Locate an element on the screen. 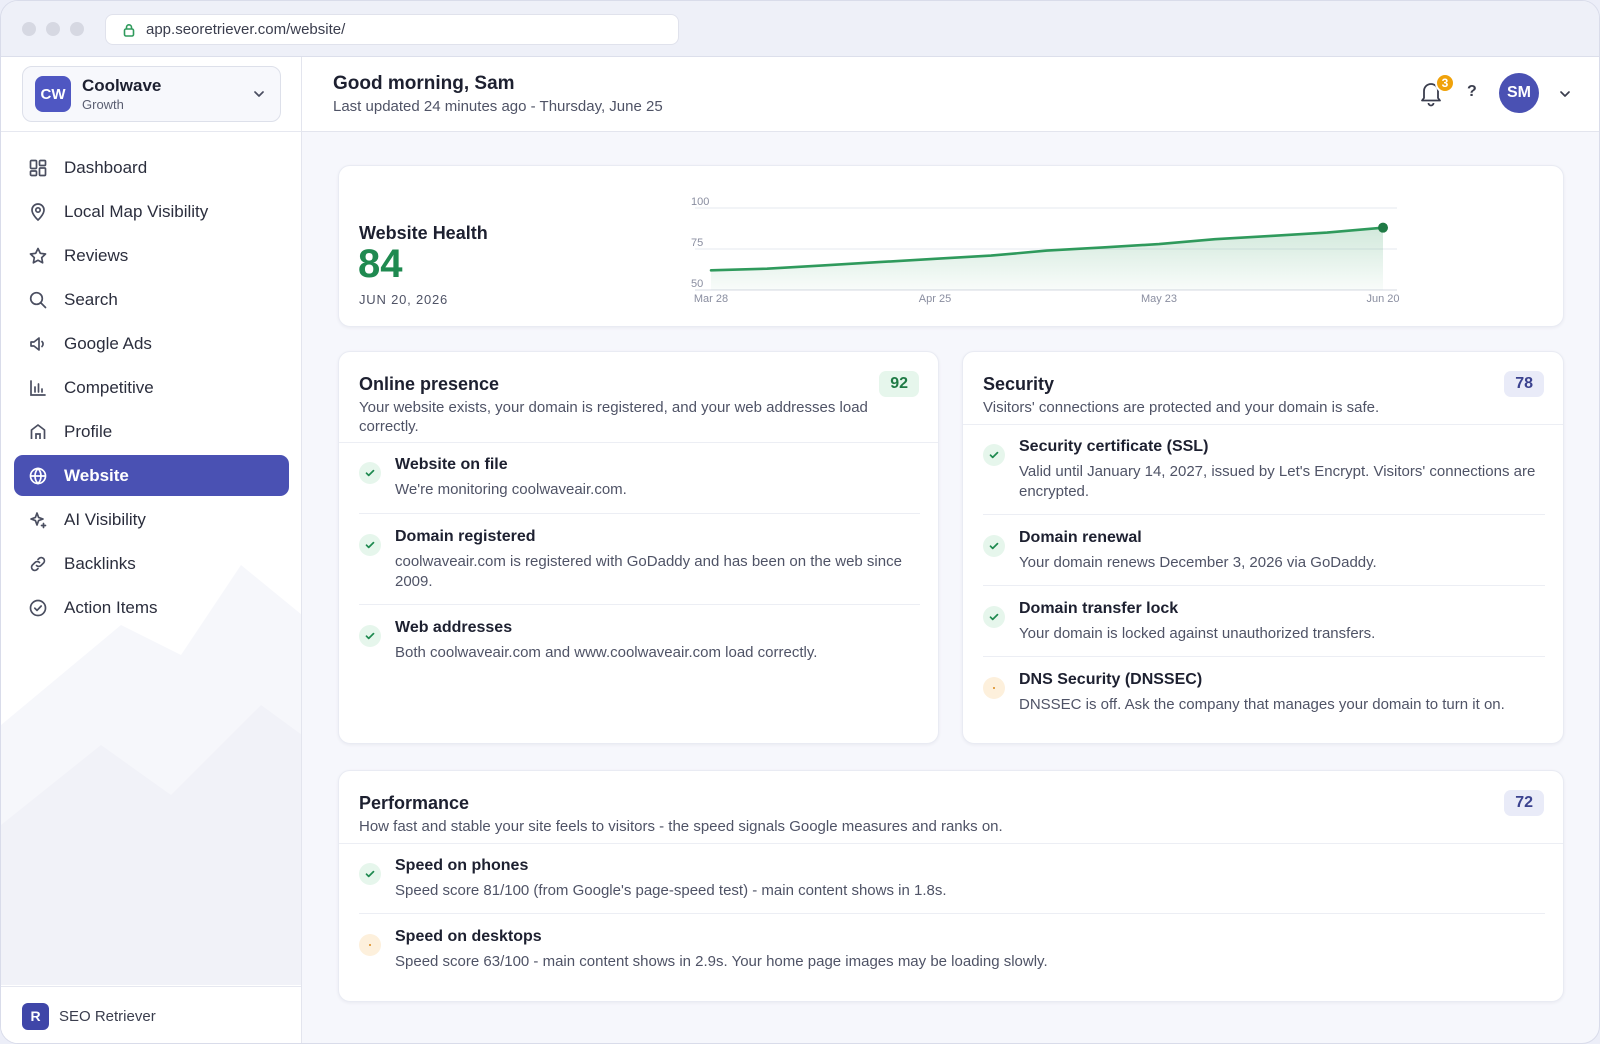  search-icon is located at coordinates (38, 299).